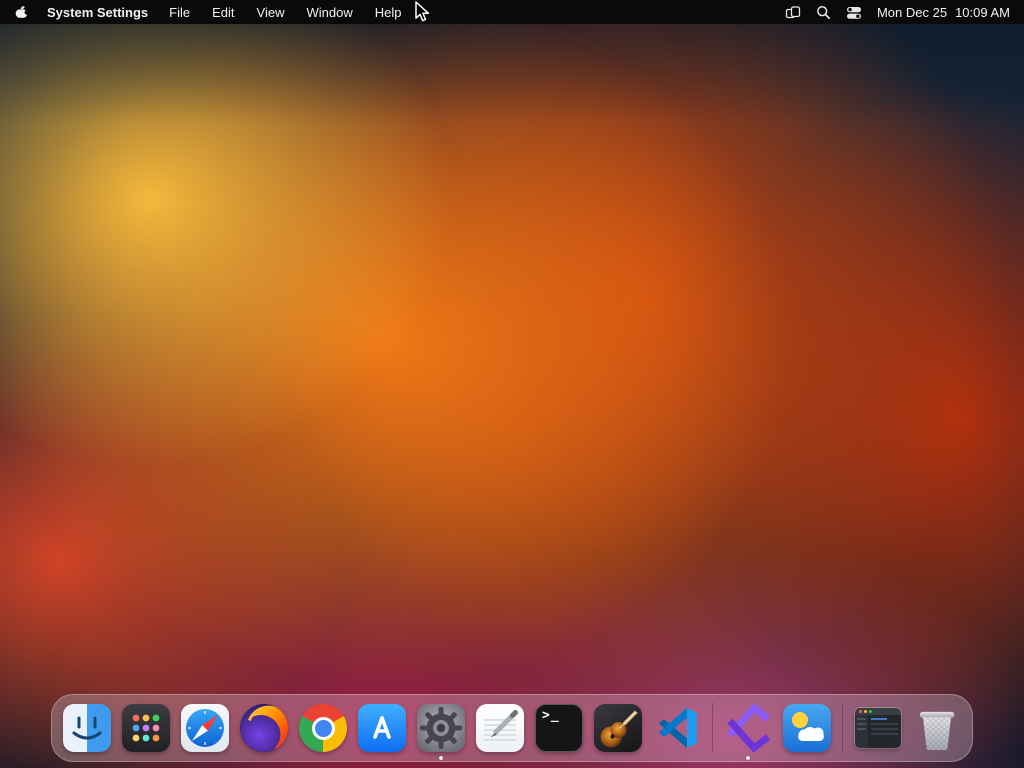  Describe the element at coordinates (329, 12) in the screenshot. I see `menu-window: Window` at that location.